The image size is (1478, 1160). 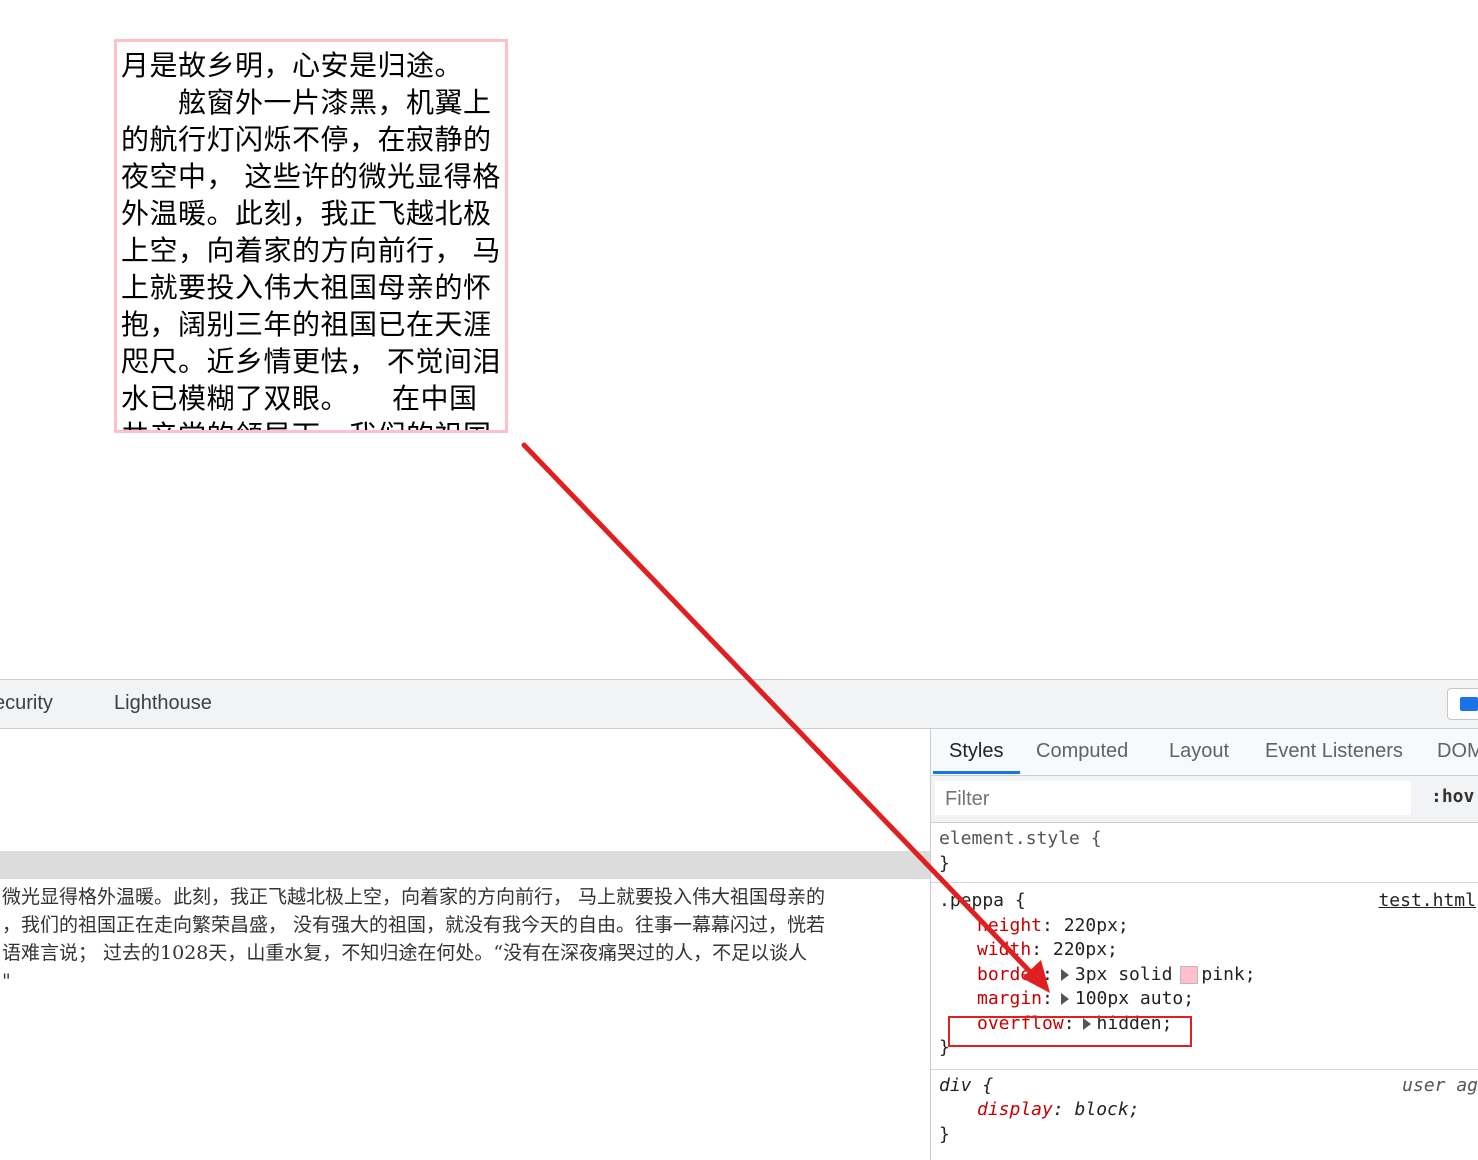 What do you see at coordinates (1427, 901) in the screenshot?
I see `rule-source-link: test.html` at bounding box center [1427, 901].